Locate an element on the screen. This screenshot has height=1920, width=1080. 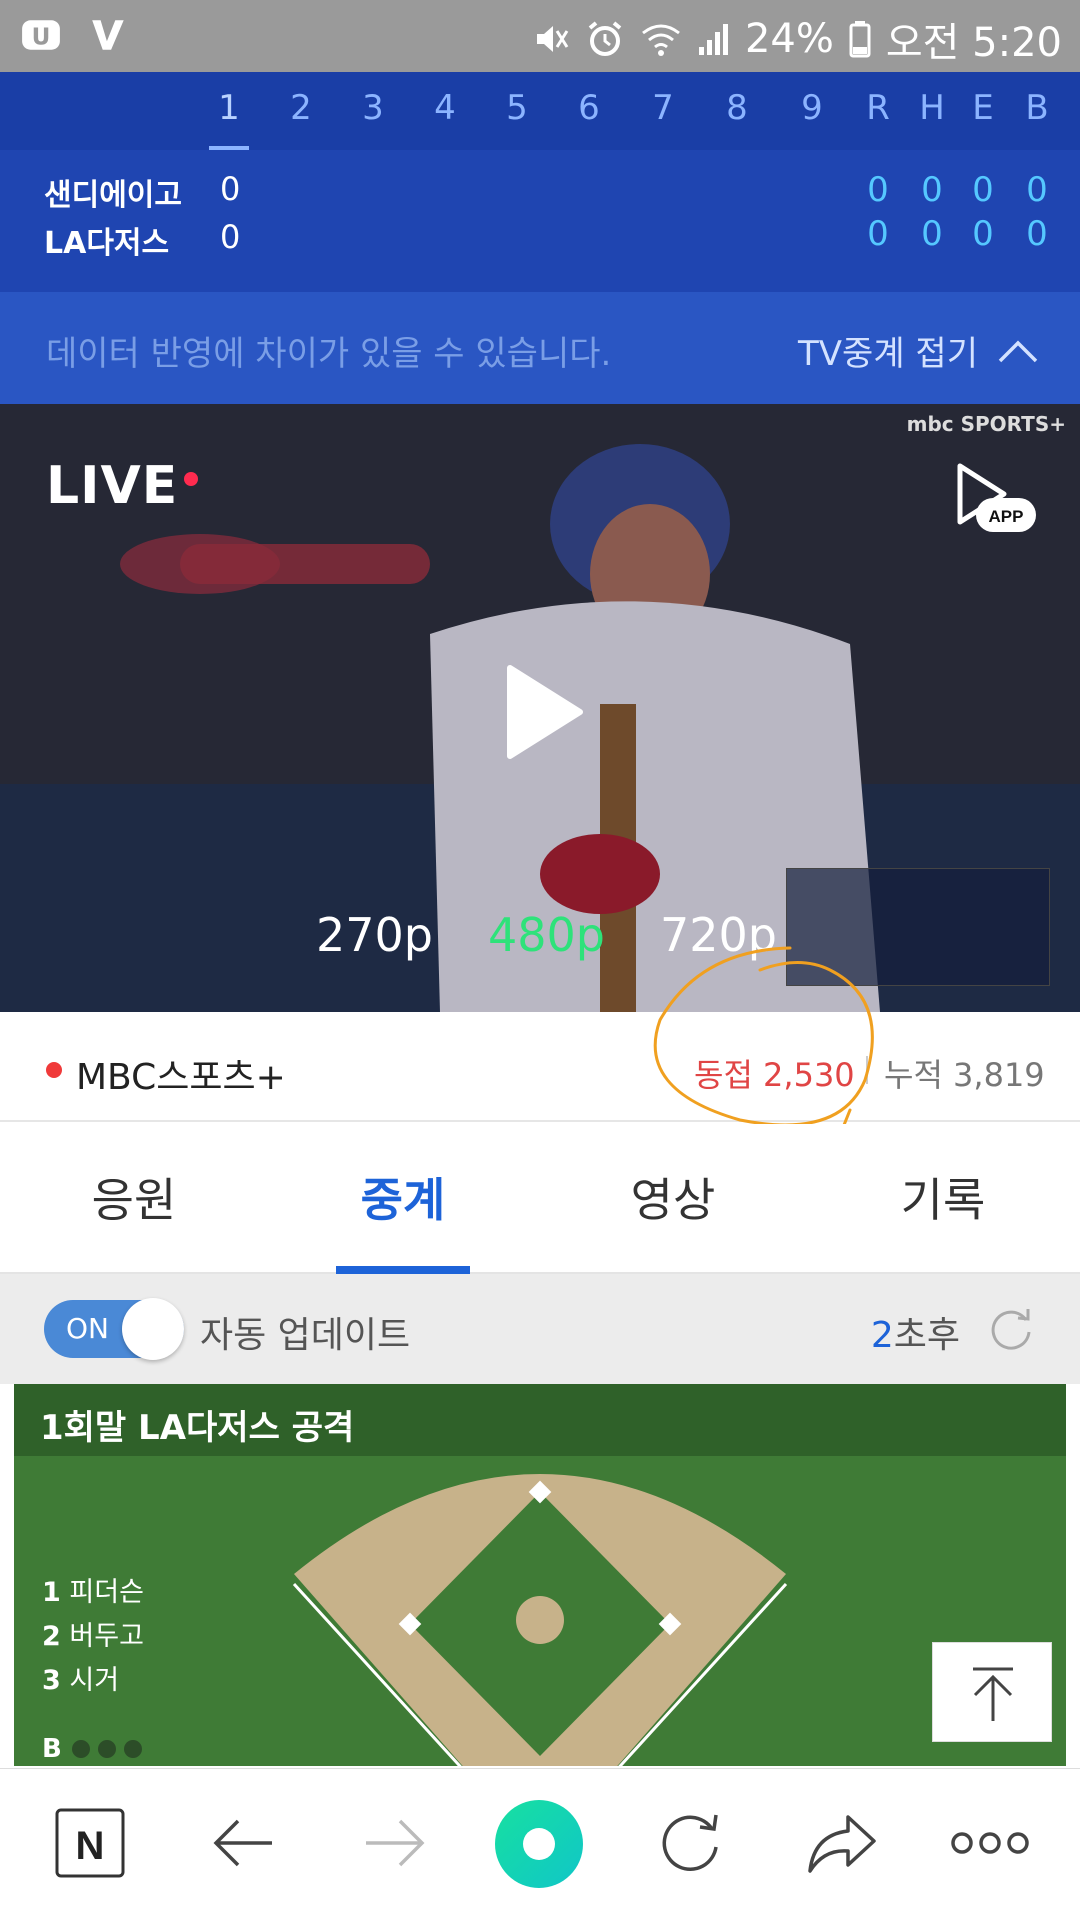
play-icon is located at coordinates (544, 712).